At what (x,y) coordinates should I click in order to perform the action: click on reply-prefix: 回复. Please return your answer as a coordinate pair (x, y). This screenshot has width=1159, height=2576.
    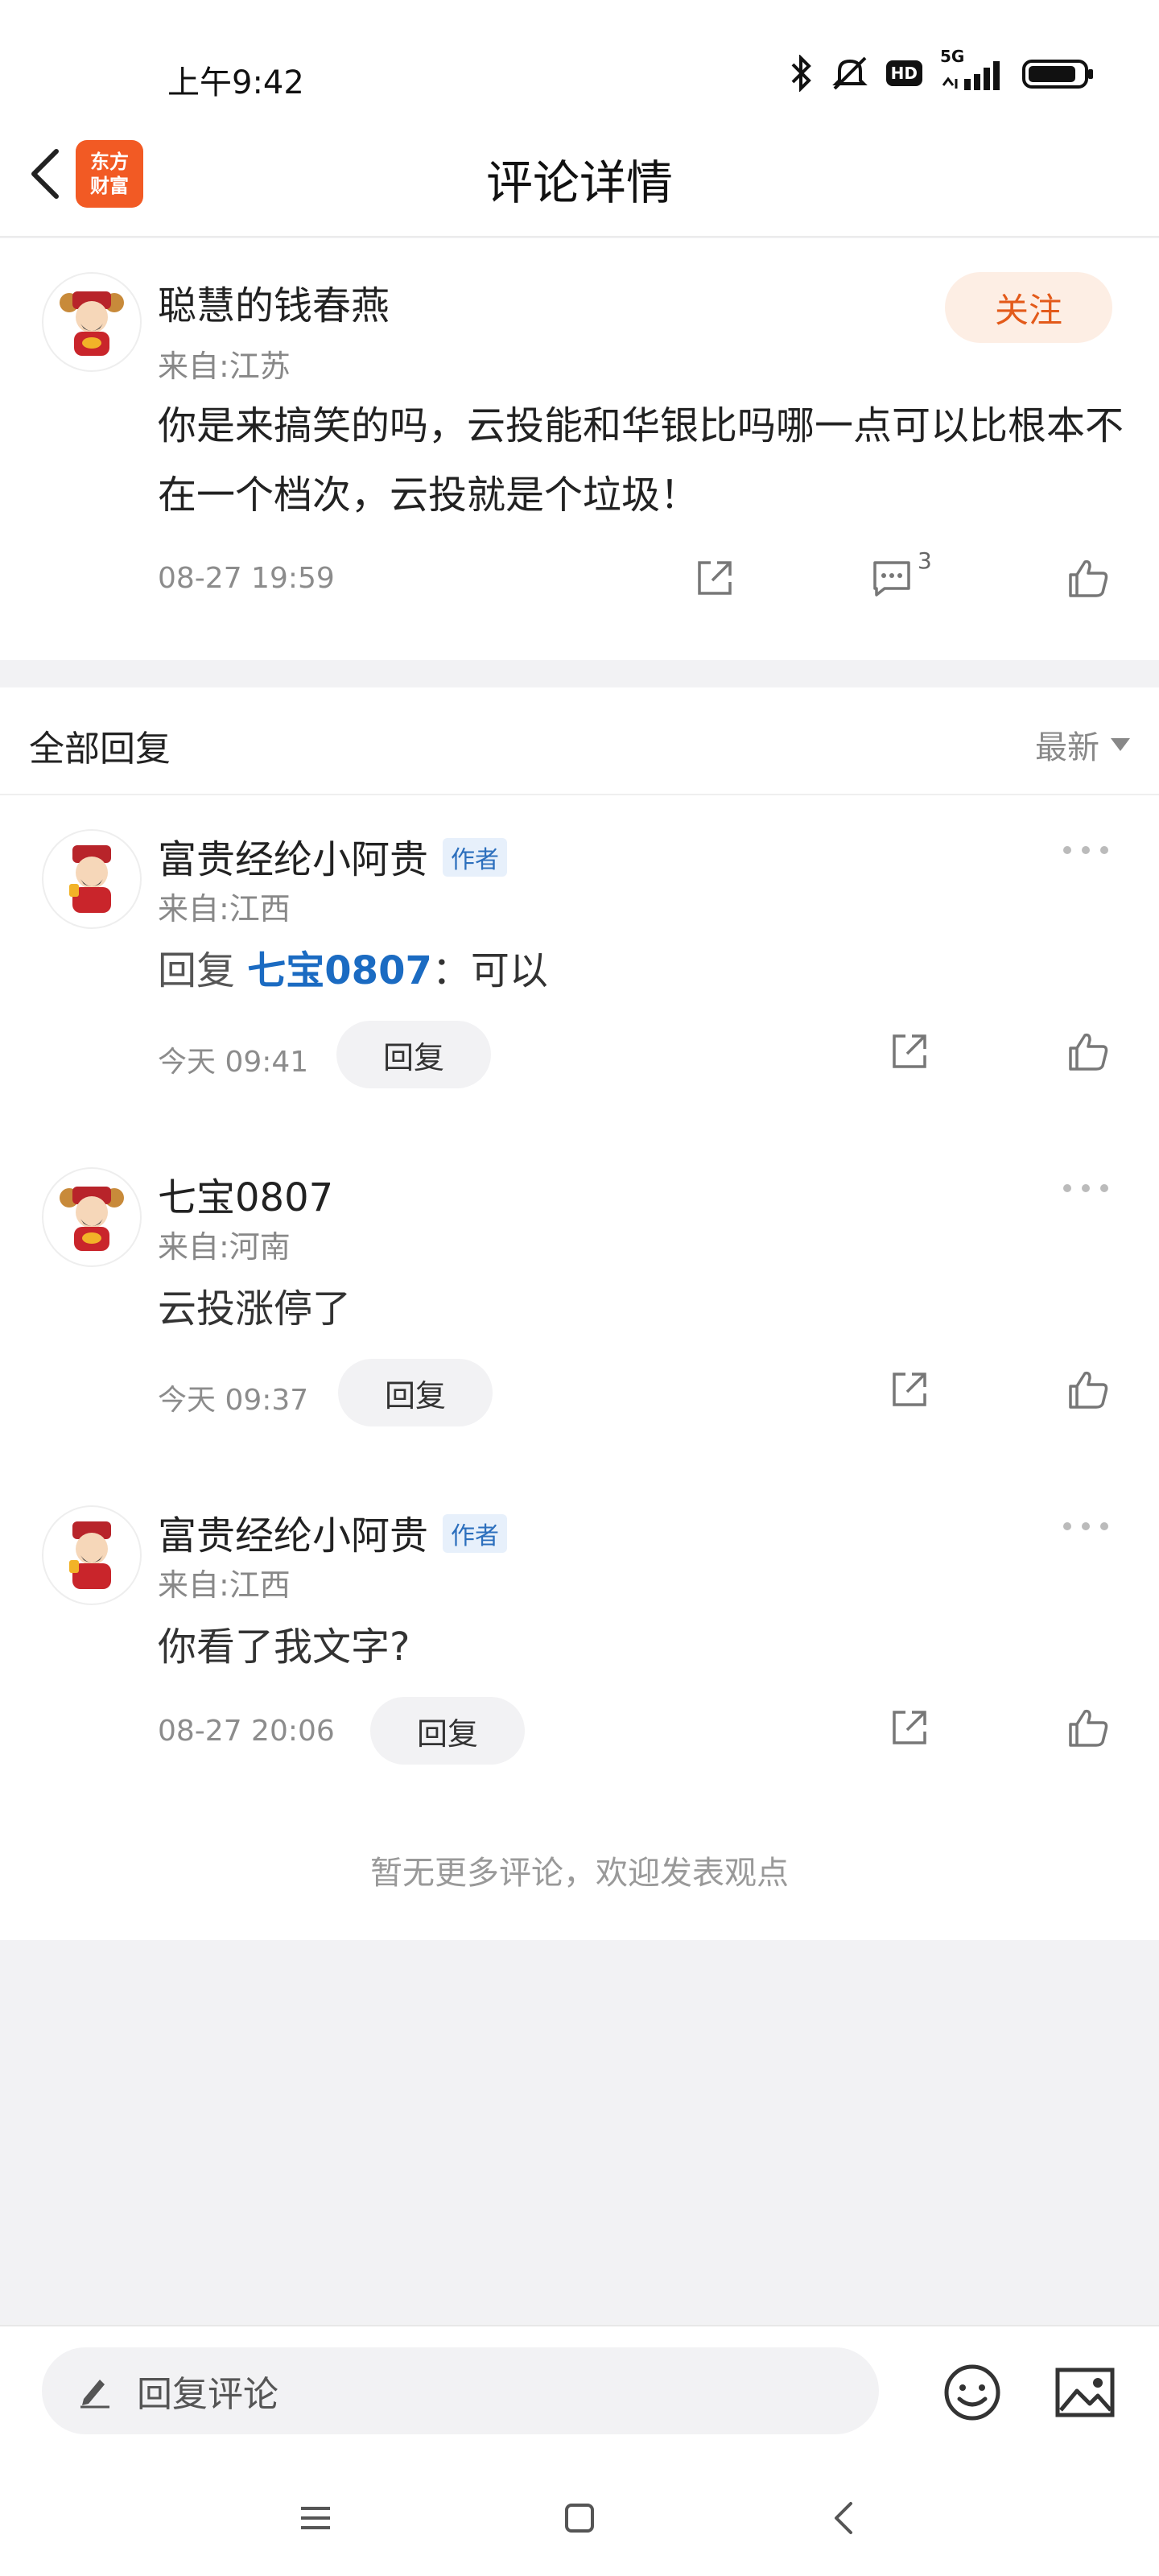
    Looking at the image, I should click on (197, 970).